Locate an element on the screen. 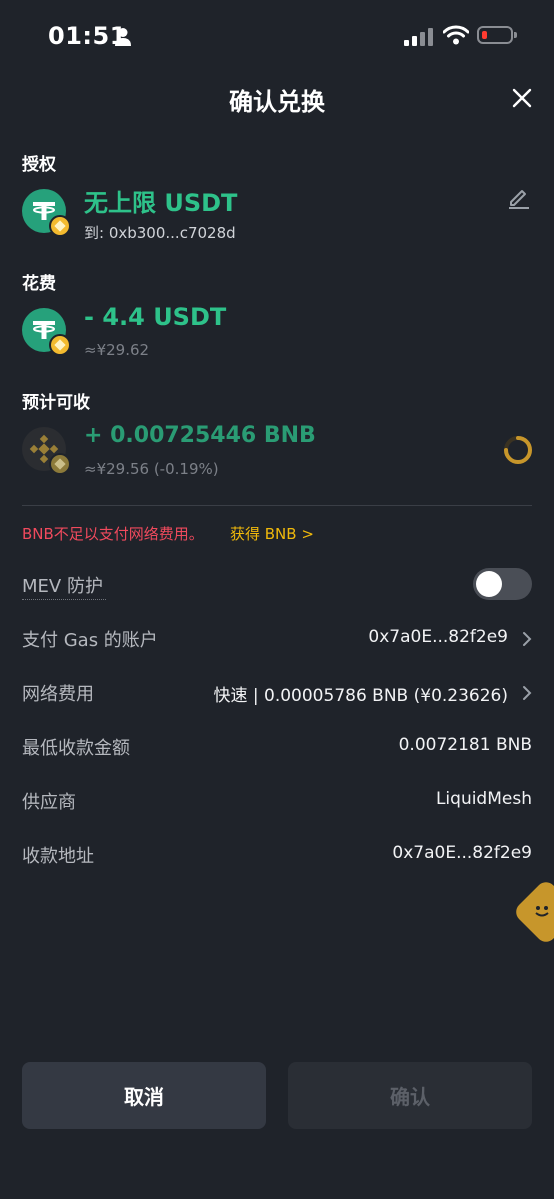 The image size is (554, 1199). receive-fiat: ≈¥29.56 (-0.19%) is located at coordinates (151, 469).